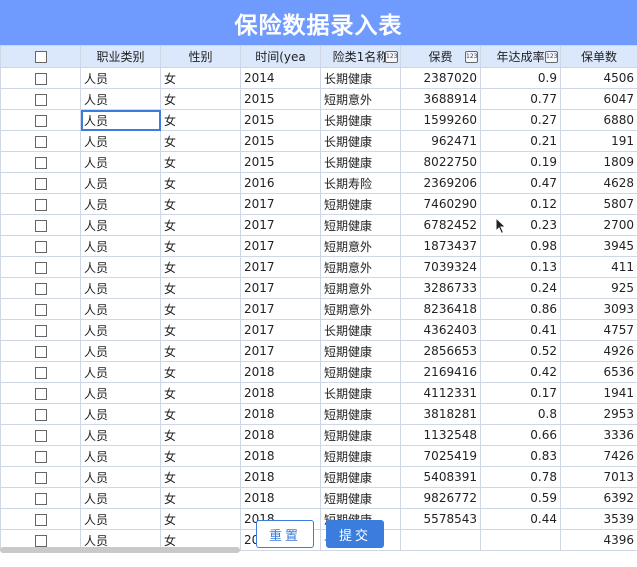  What do you see at coordinates (598, 267) in the screenshot?
I see `policy-count-cell: 411` at bounding box center [598, 267].